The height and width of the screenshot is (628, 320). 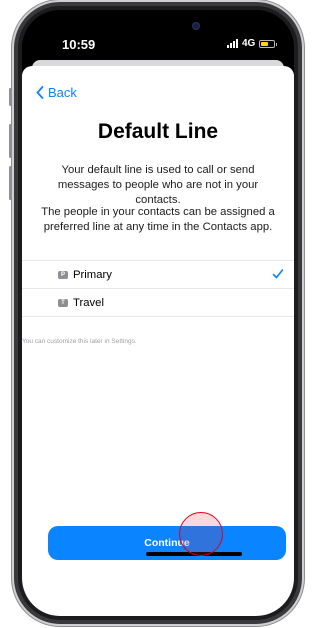 What do you see at coordinates (178, 27) in the screenshot?
I see `notch` at bounding box center [178, 27].